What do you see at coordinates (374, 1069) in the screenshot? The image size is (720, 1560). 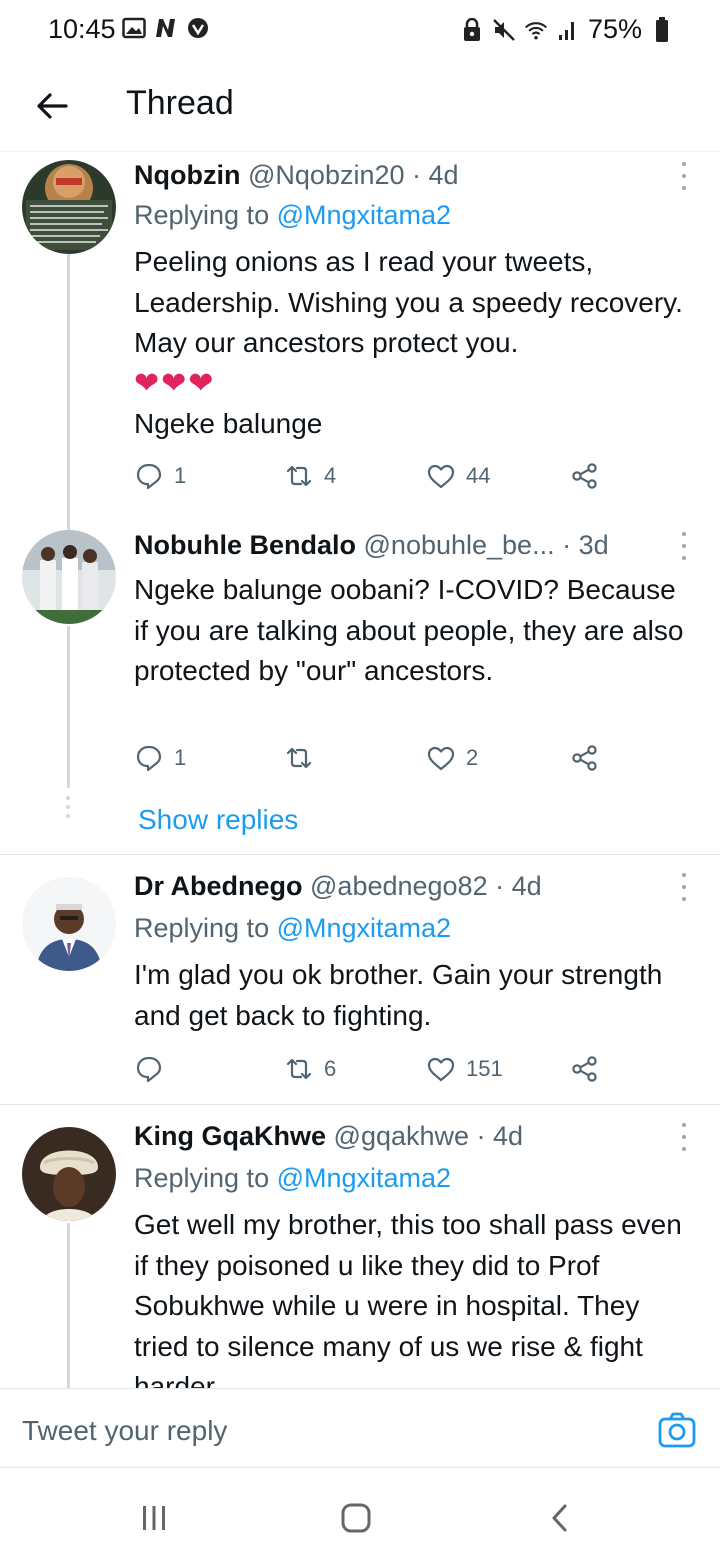 I see `tweet-actions: 6 151` at bounding box center [374, 1069].